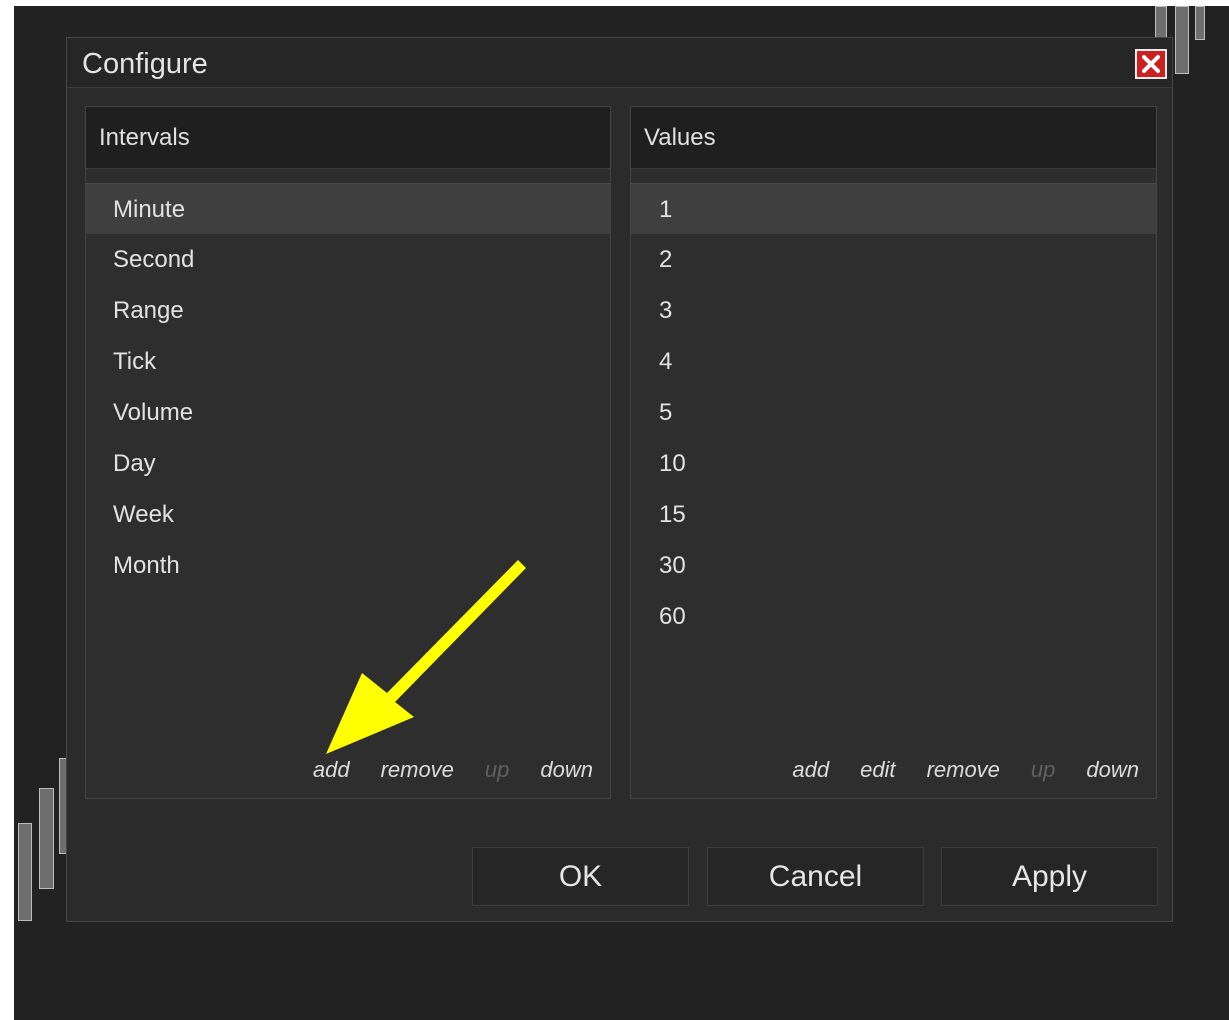 This screenshot has height=1020, width=1229. What do you see at coordinates (331, 770) in the screenshot?
I see `intervals-add-link: add` at bounding box center [331, 770].